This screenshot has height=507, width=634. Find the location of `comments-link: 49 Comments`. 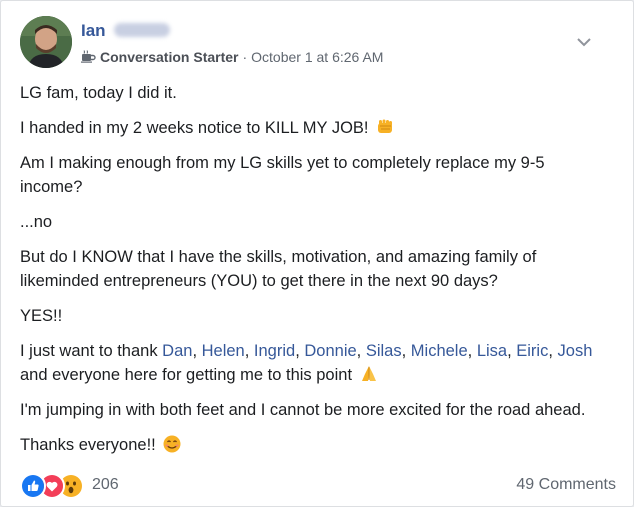

comments-link: 49 Comments is located at coordinates (566, 485).